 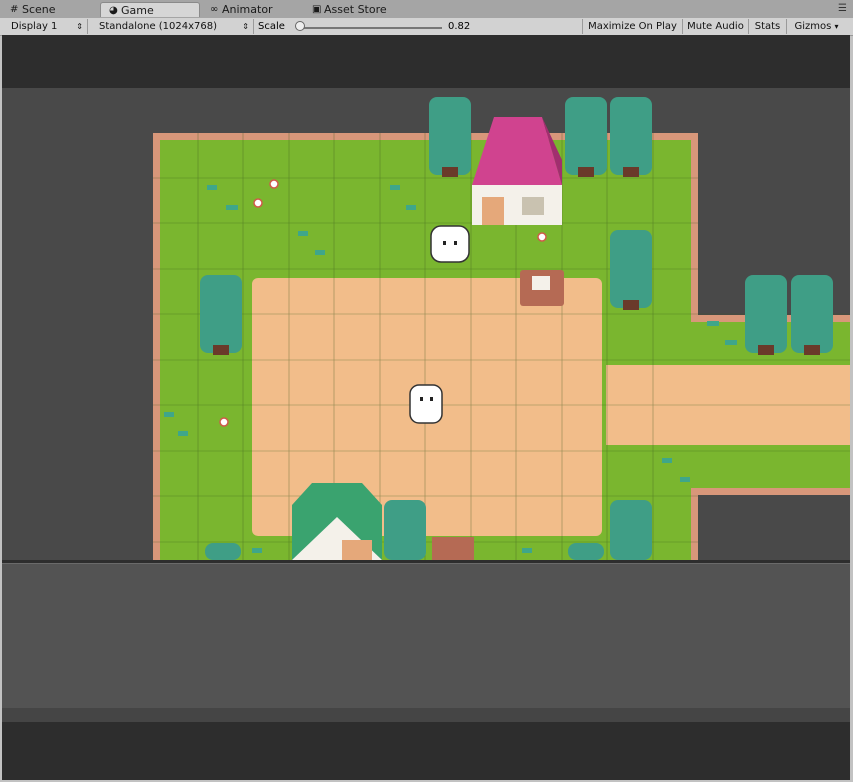 What do you see at coordinates (300, 26) in the screenshot?
I see `scale-slider-thumb` at bounding box center [300, 26].